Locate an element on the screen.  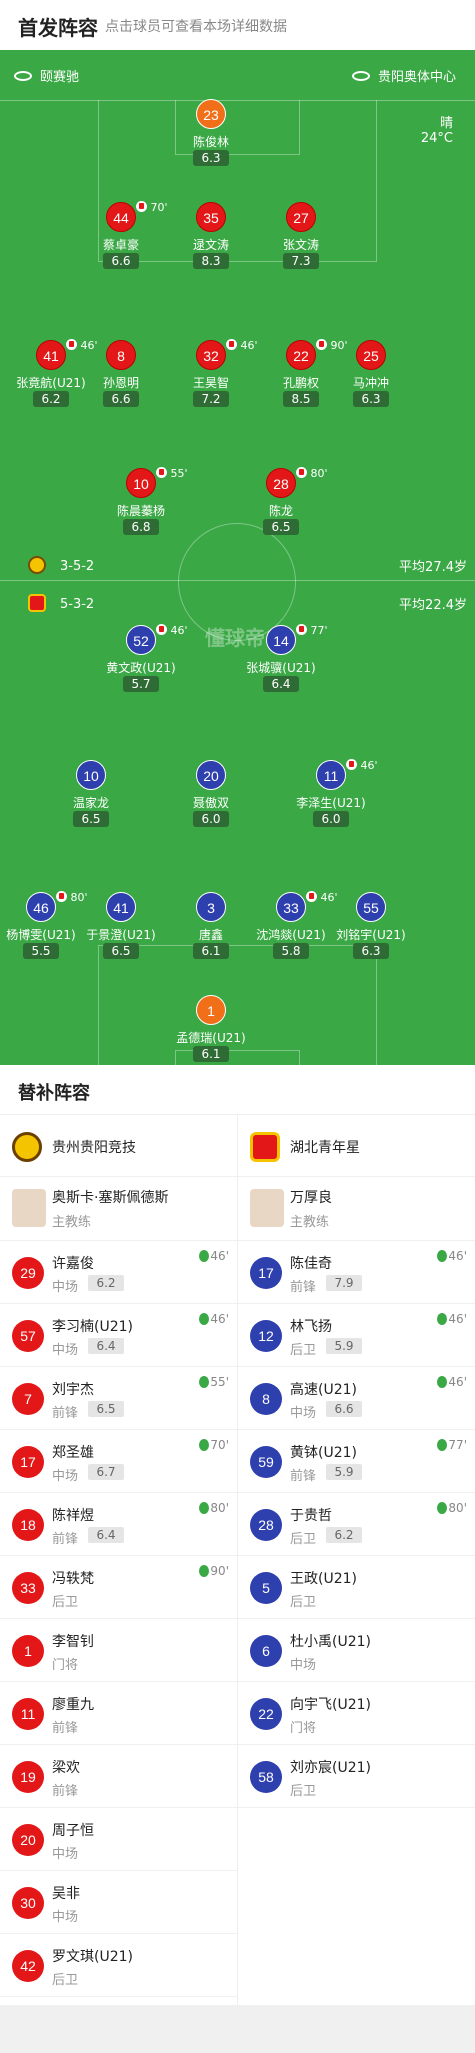
player-marker: 20 聂傲双 6.0 is located at coordinates (211, 800).